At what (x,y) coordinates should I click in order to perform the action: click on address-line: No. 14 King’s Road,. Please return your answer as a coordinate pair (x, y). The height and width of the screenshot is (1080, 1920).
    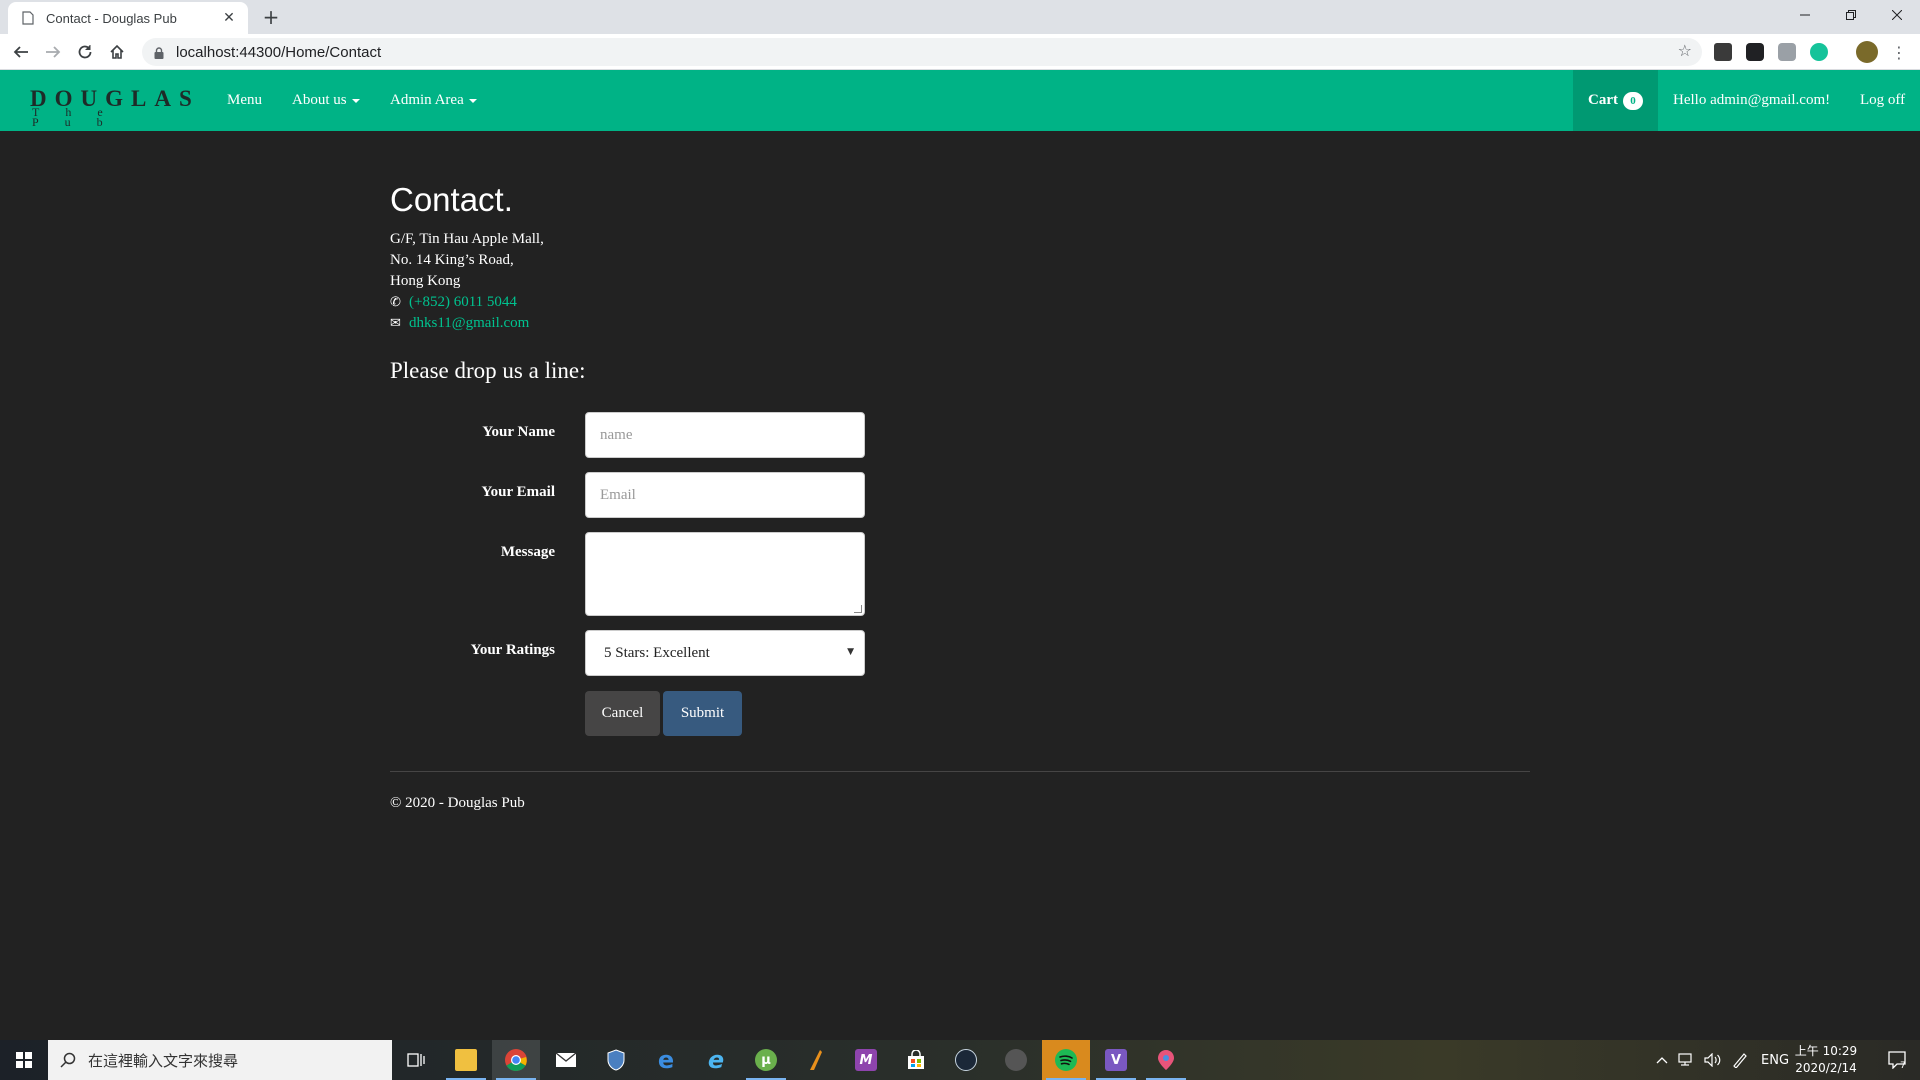
    Looking at the image, I should click on (452, 260).